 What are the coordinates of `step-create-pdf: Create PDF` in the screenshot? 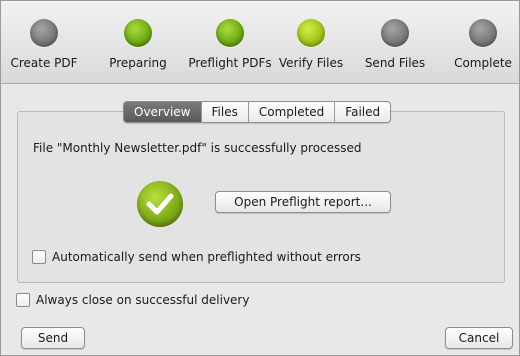 It's located at (44, 44).